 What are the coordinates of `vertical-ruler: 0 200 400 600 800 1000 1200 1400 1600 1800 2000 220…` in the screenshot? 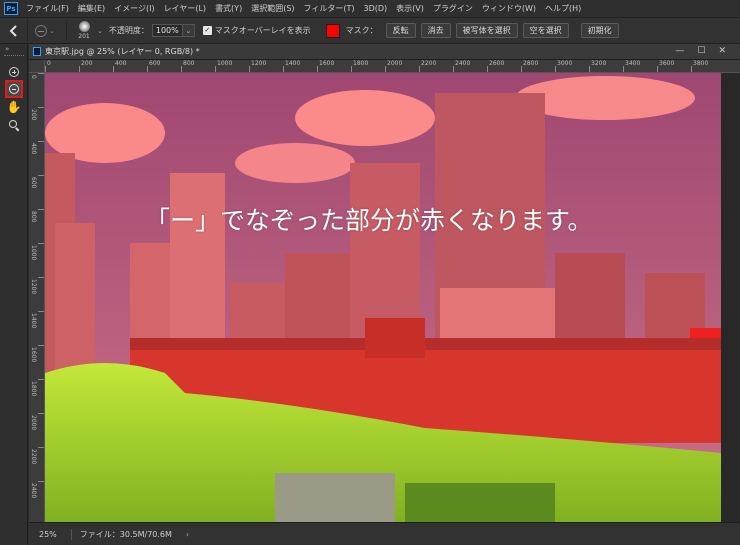 It's located at (37, 297).